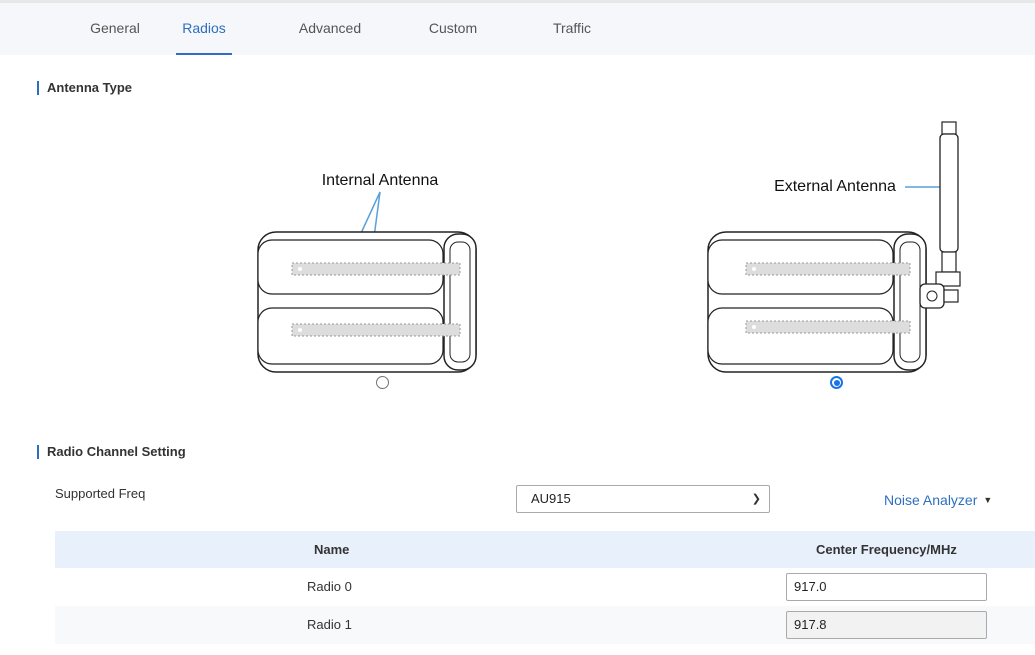 This screenshot has width=1035, height=655. Describe the element at coordinates (886, 587) in the screenshot. I see `center-frequency-input: 917.0` at that location.